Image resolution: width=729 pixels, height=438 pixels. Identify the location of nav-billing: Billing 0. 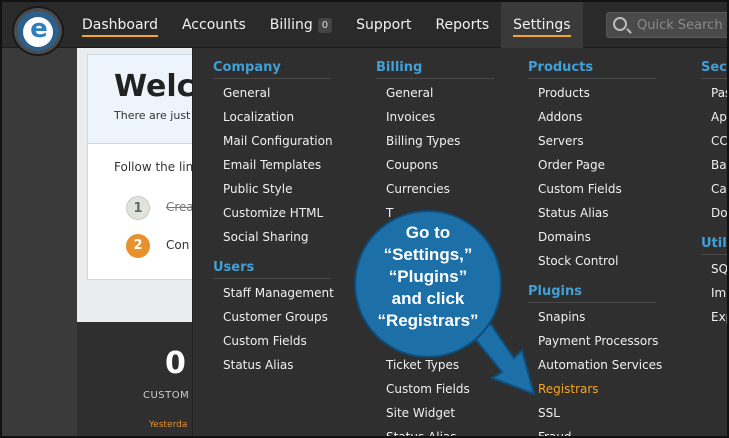
(301, 25).